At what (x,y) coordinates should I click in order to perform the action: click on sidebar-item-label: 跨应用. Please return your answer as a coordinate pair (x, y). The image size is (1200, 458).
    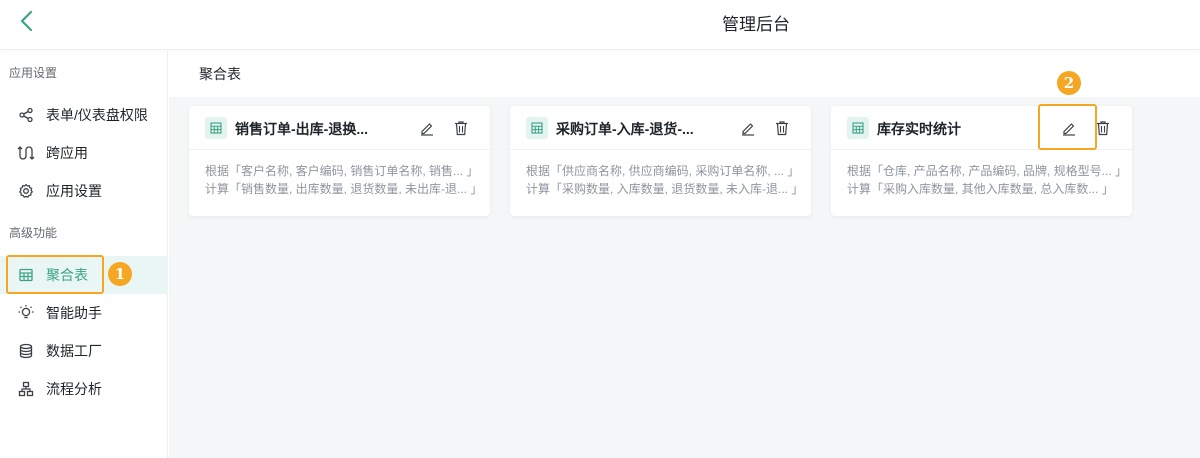
    Looking at the image, I should click on (67, 153).